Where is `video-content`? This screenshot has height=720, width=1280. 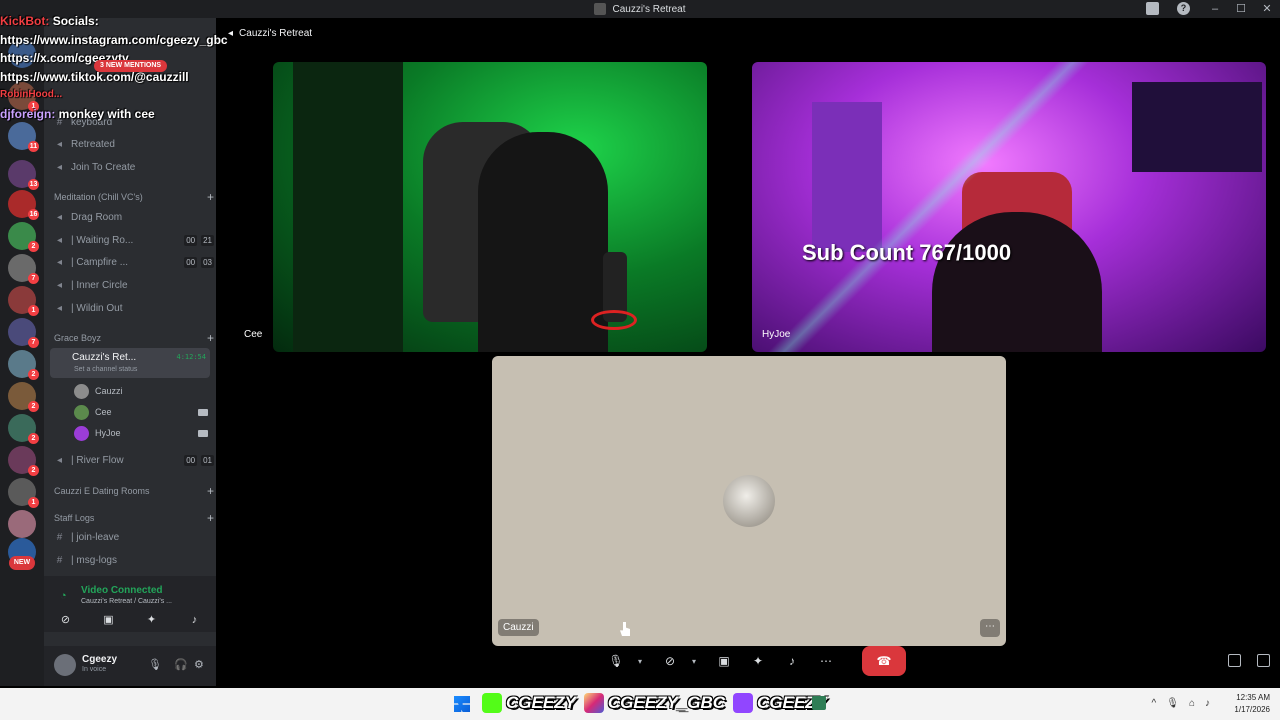 video-content is located at coordinates (543, 242).